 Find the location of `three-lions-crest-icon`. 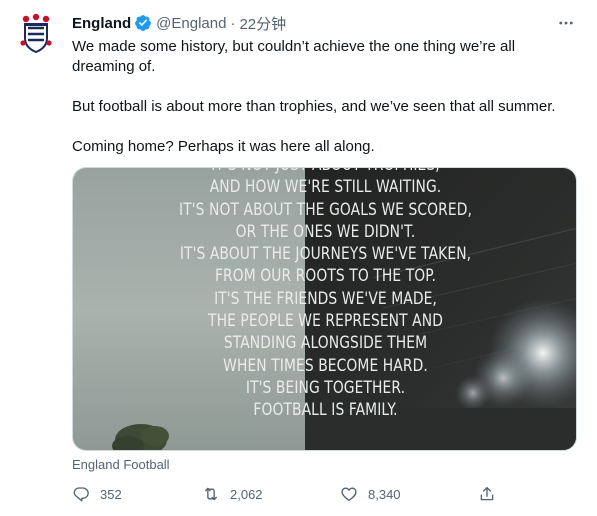

three-lions-crest-icon is located at coordinates (36, 34).